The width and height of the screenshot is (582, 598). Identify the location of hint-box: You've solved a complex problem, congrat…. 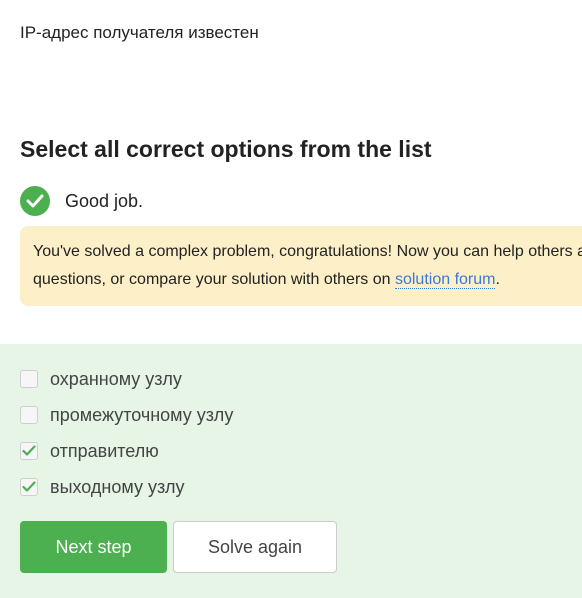
(301, 266).